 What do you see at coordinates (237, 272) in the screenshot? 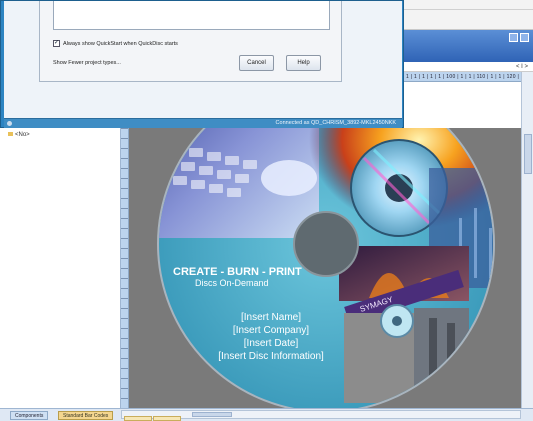
I see `headline-text: CREATE - BURN - PRINT` at bounding box center [237, 272].